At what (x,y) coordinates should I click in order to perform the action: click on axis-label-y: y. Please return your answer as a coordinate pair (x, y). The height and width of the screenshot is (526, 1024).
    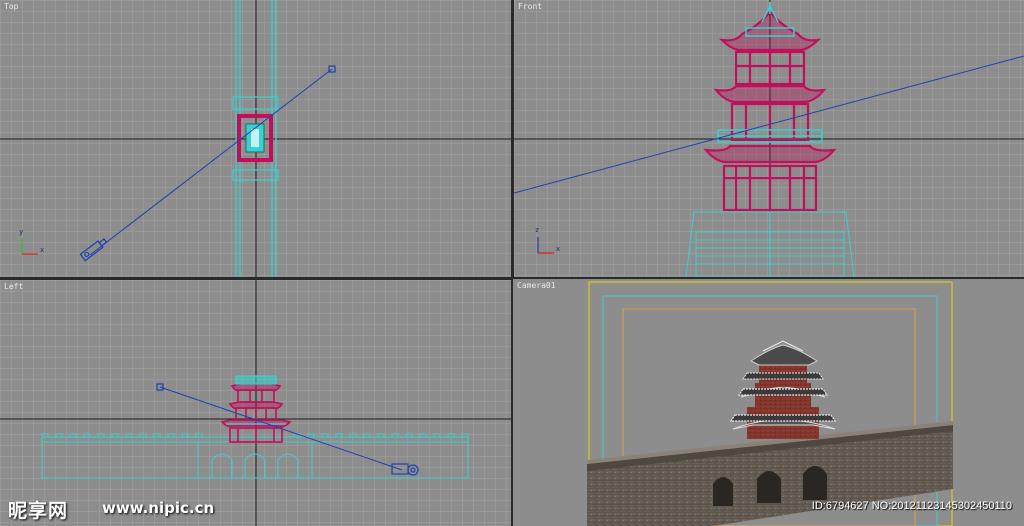
    Looking at the image, I should click on (21, 232).